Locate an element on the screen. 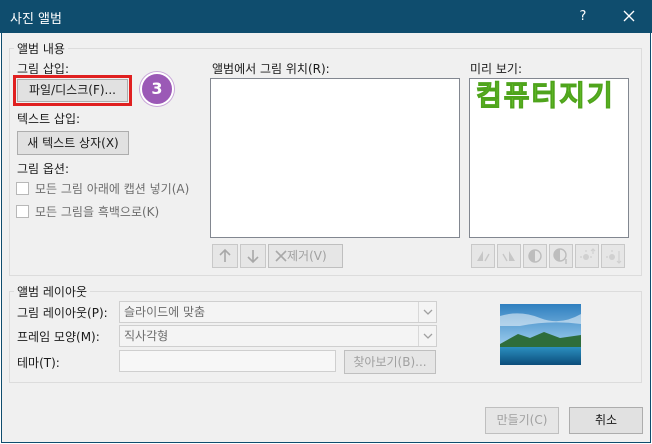 This screenshot has width=652, height=444. move-down-button is located at coordinates (253, 256).